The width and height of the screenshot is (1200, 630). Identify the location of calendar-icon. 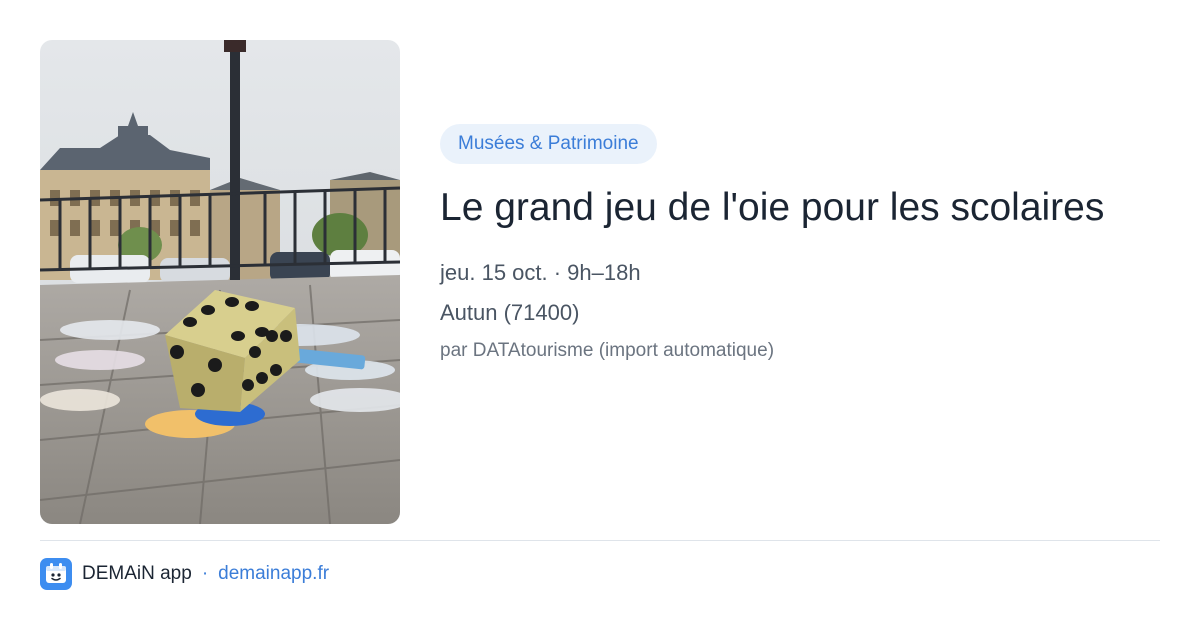
(56, 574).